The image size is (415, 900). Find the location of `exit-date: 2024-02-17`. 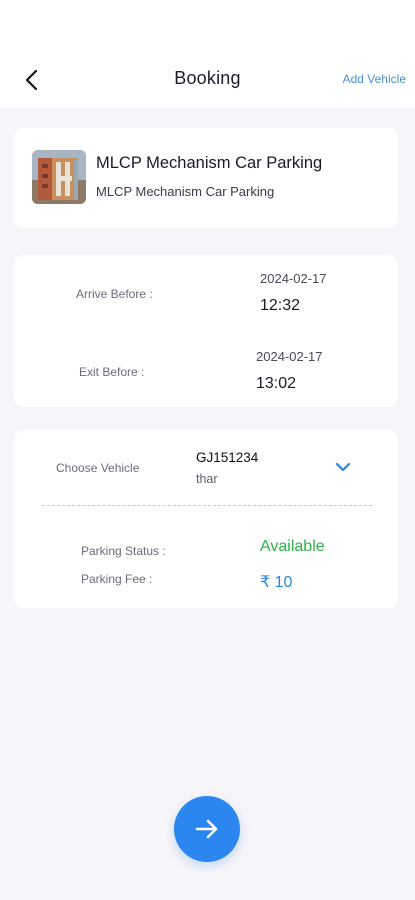

exit-date: 2024-02-17 is located at coordinates (289, 356).